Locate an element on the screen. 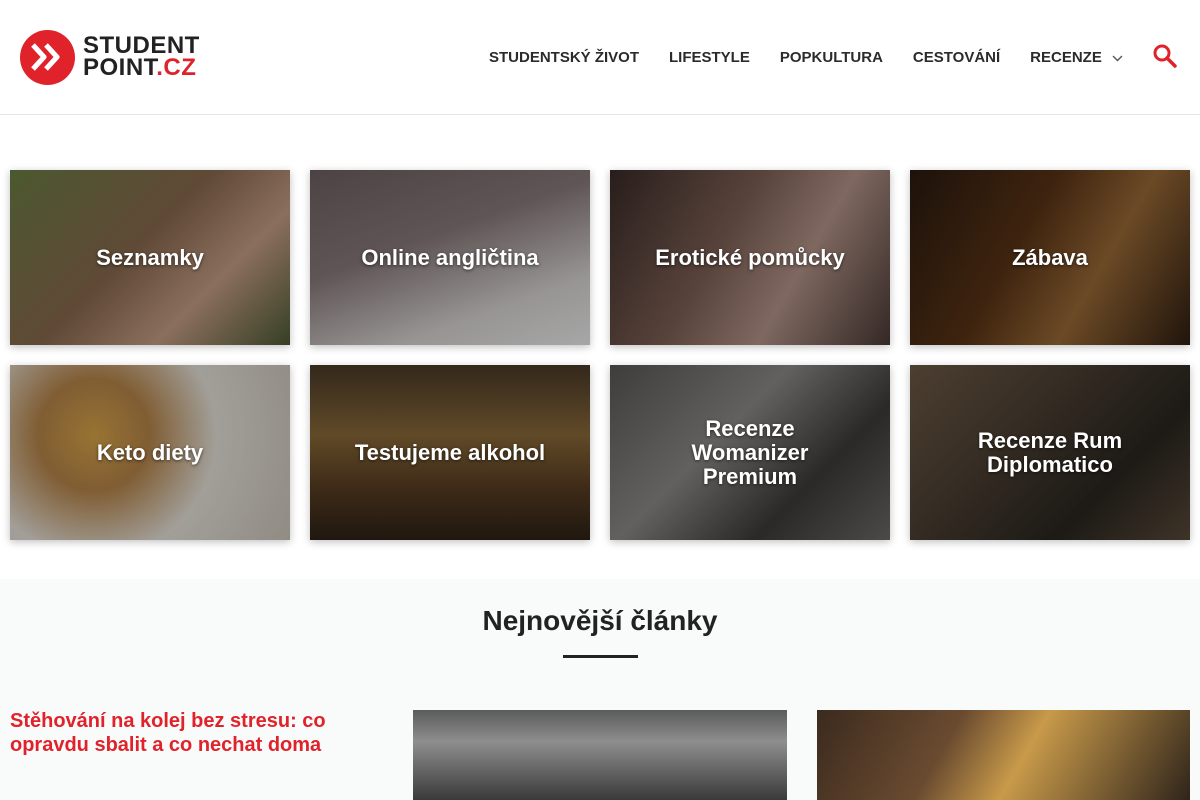 This screenshot has height=800, width=1200. category-label: Seznamky is located at coordinates (150, 257).